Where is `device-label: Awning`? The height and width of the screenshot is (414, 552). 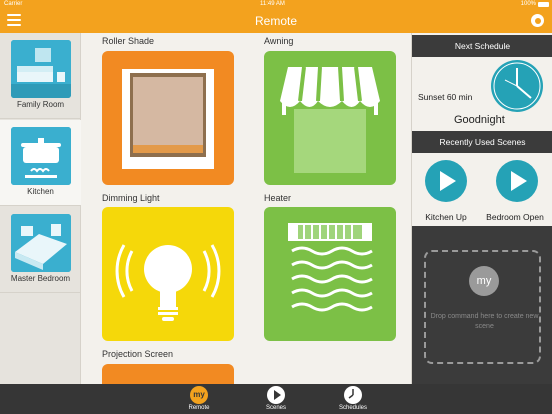
device-label: Awning is located at coordinates (279, 41).